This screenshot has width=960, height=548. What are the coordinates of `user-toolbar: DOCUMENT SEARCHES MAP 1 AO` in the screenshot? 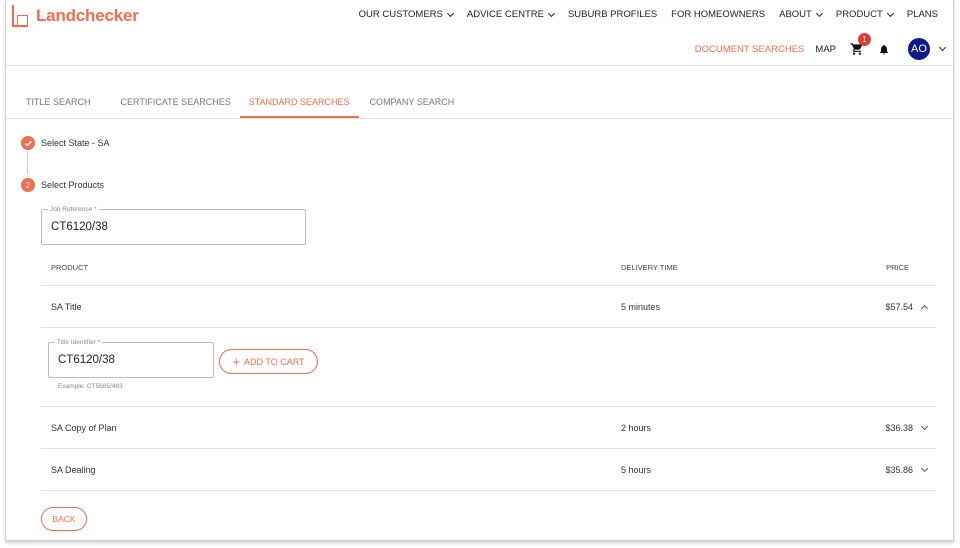 It's located at (821, 47).